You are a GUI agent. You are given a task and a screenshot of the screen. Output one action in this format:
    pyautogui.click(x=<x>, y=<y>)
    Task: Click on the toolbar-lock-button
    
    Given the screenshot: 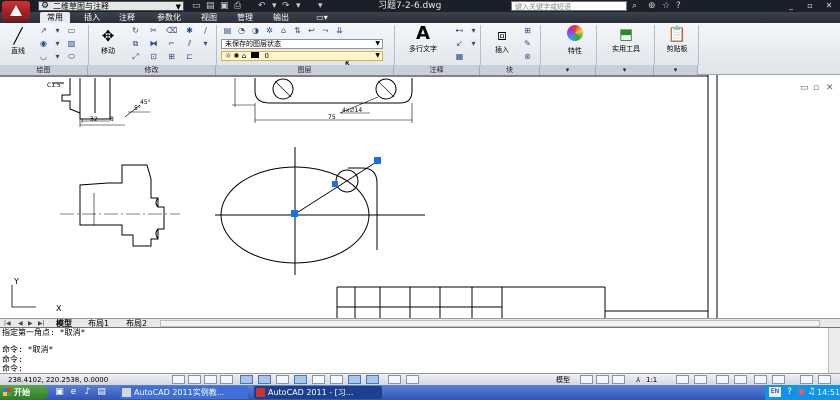 What is the action you would take?
    pyautogui.click(x=740, y=379)
    